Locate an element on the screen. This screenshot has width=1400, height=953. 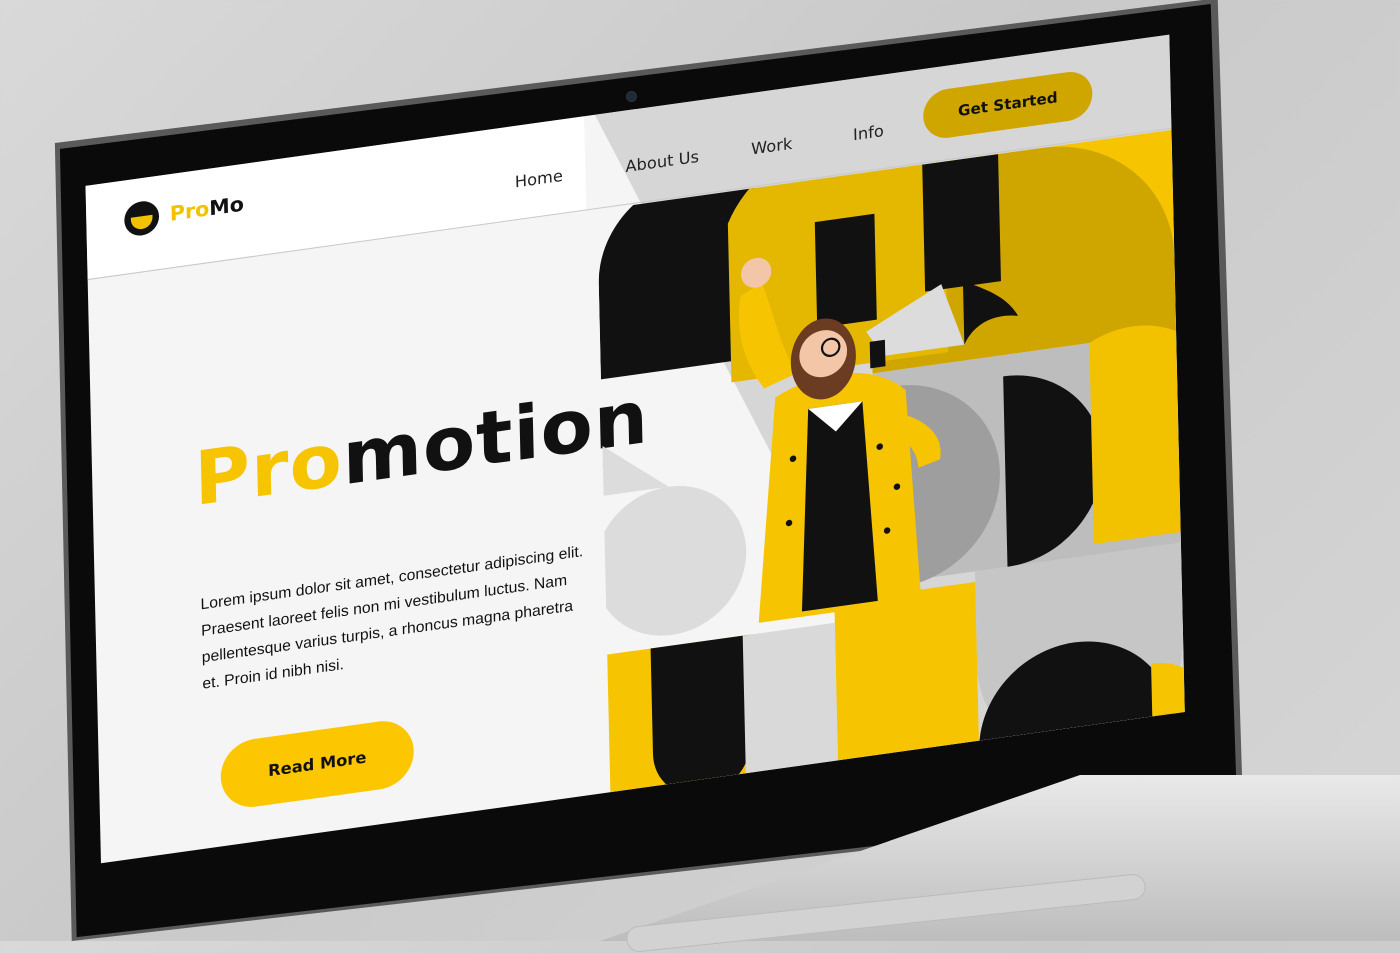
nav-link-info: Info is located at coordinates (868, 132).